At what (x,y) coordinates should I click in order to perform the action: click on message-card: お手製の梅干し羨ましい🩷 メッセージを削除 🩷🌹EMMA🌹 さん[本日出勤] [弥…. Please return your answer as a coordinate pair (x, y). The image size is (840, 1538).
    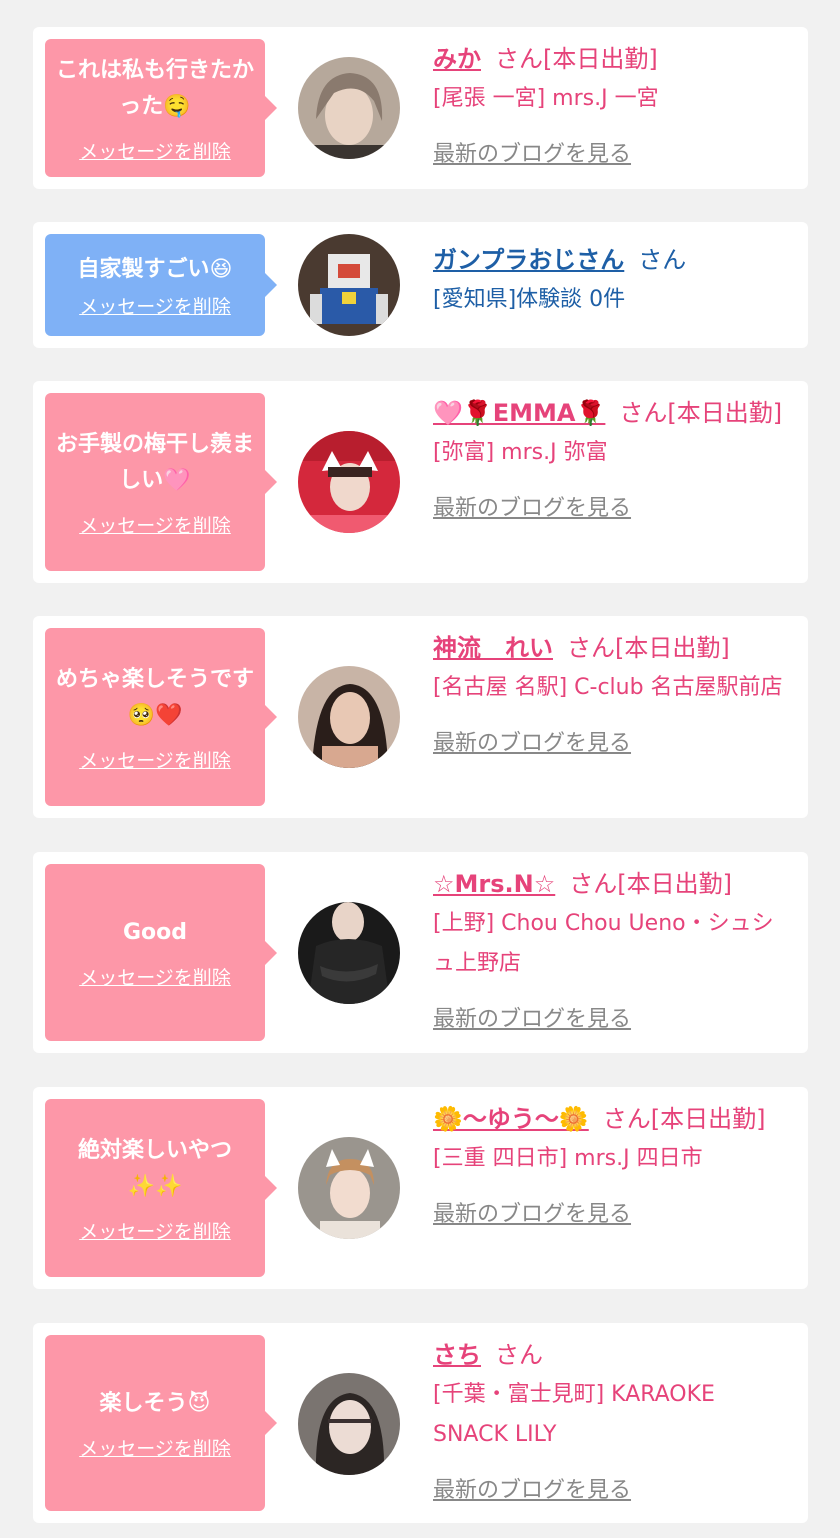
    Looking at the image, I should click on (420, 482).